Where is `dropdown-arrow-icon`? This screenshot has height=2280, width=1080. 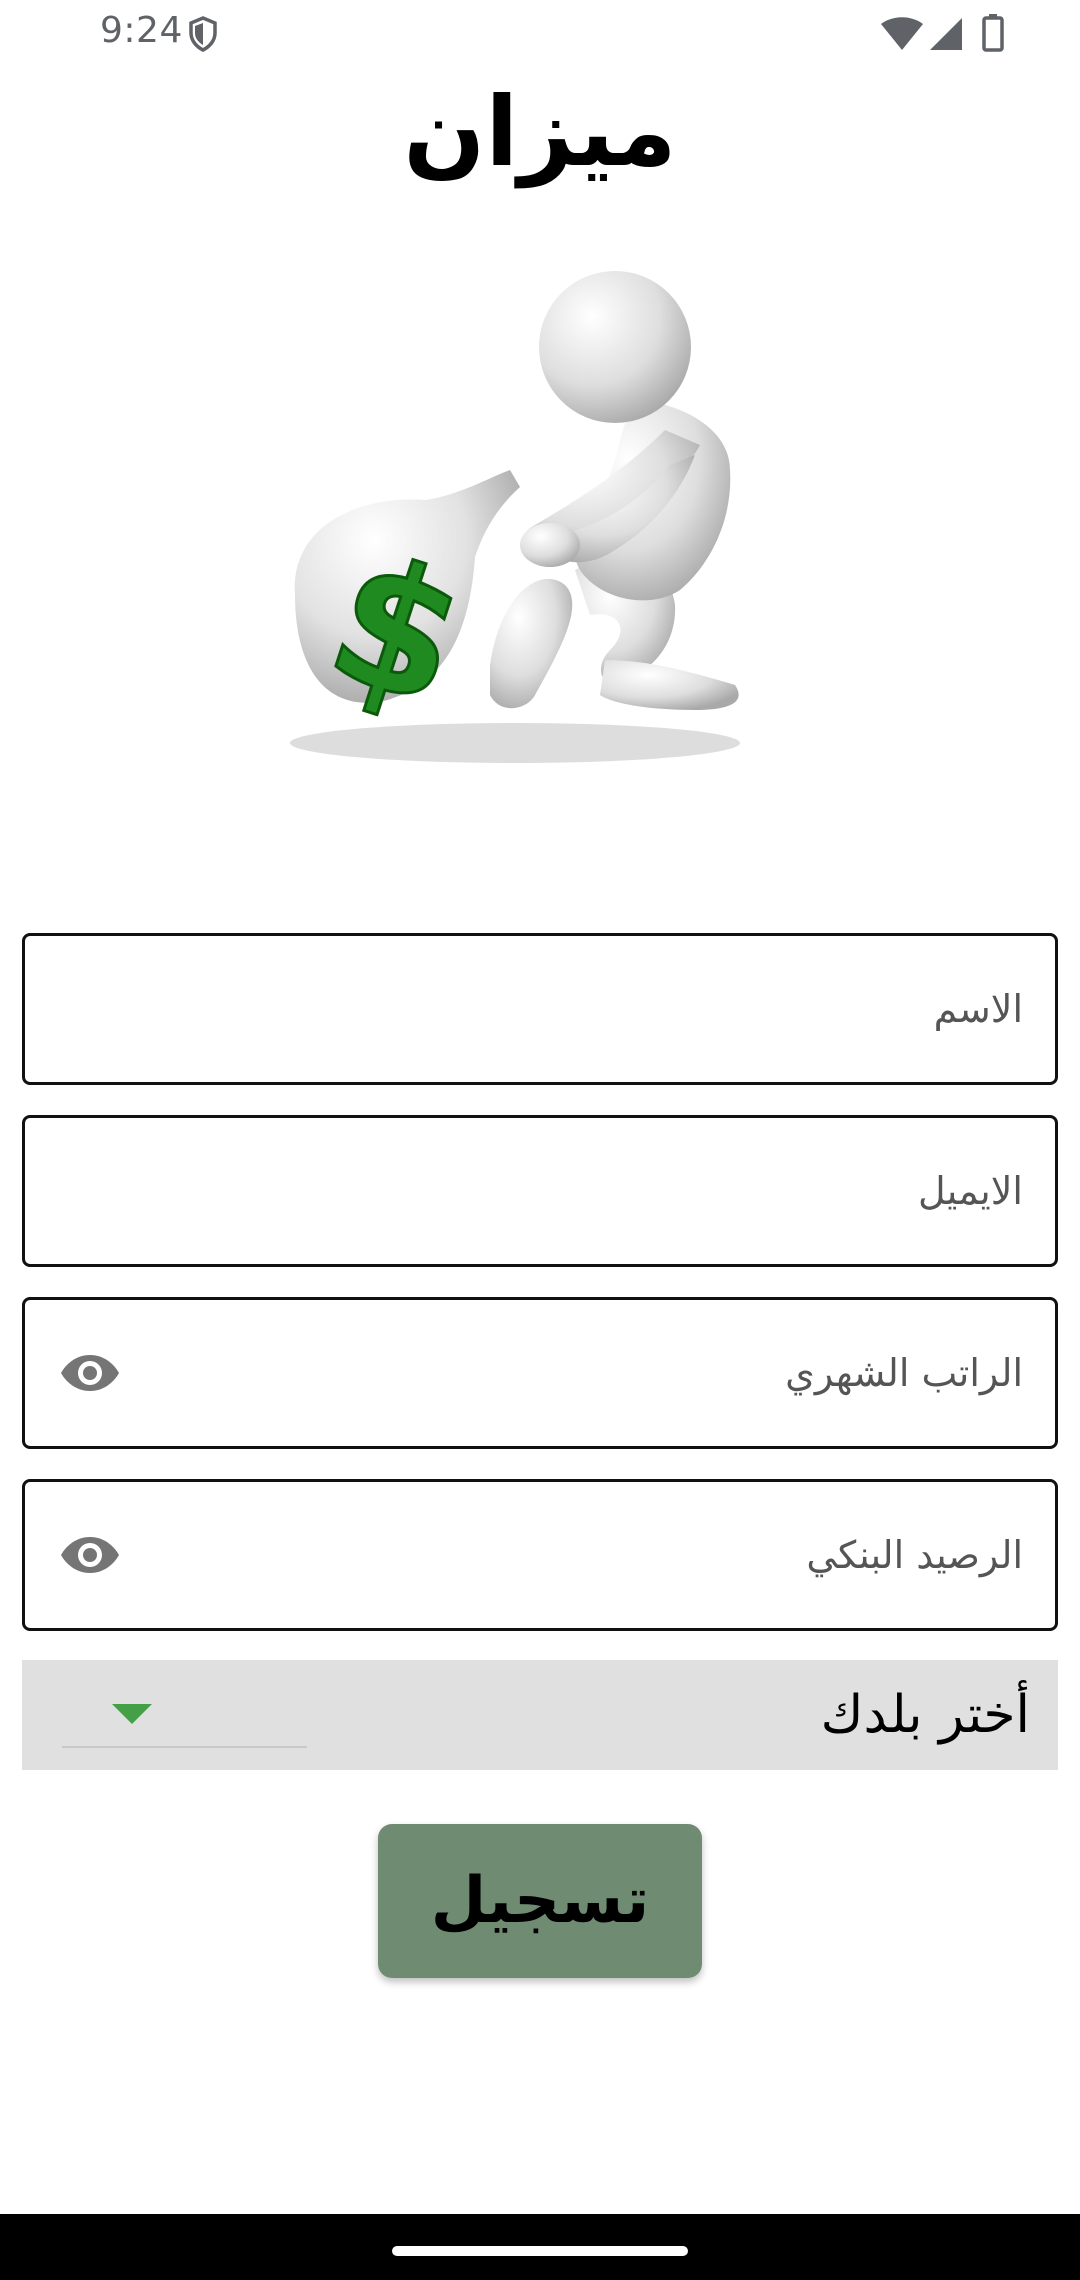
dropdown-arrow-icon is located at coordinates (132, 1714).